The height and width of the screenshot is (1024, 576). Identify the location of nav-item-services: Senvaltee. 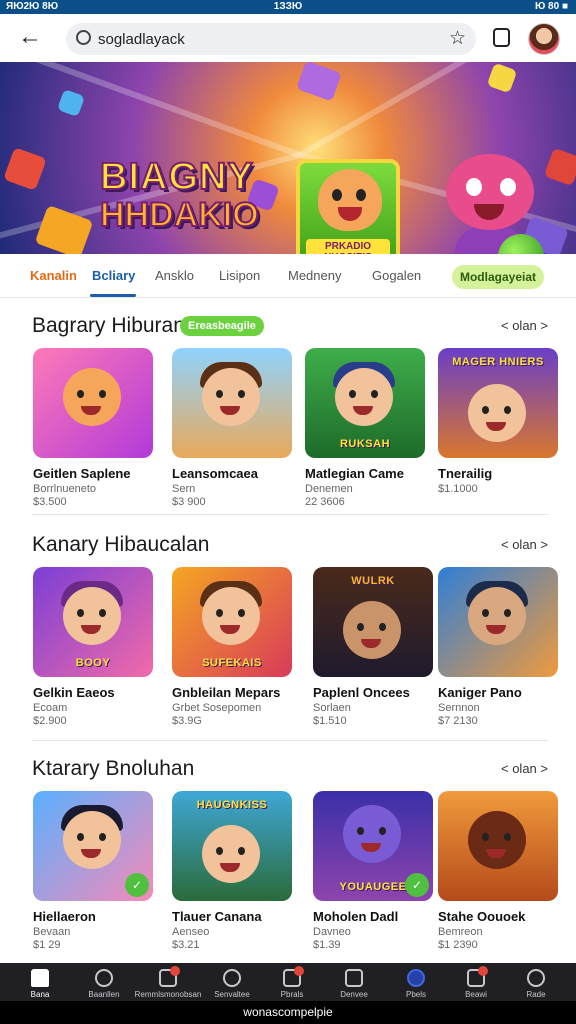
(232, 982).